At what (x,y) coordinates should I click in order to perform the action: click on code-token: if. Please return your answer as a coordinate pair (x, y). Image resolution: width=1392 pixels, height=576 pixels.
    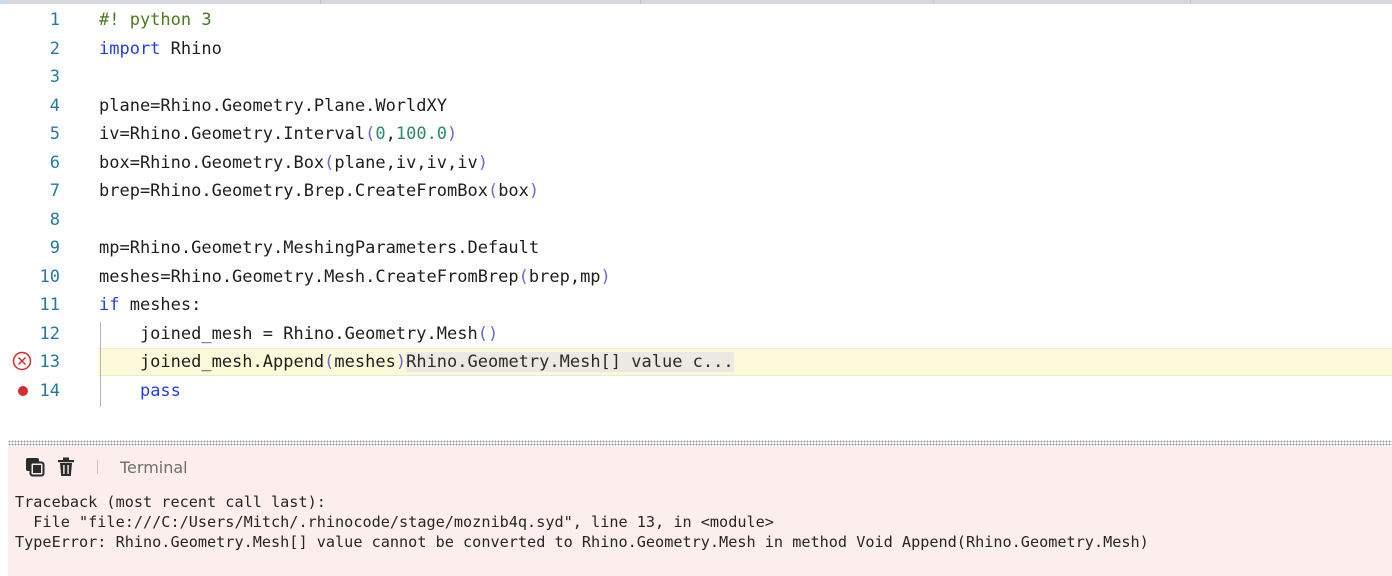
    Looking at the image, I should click on (109, 305).